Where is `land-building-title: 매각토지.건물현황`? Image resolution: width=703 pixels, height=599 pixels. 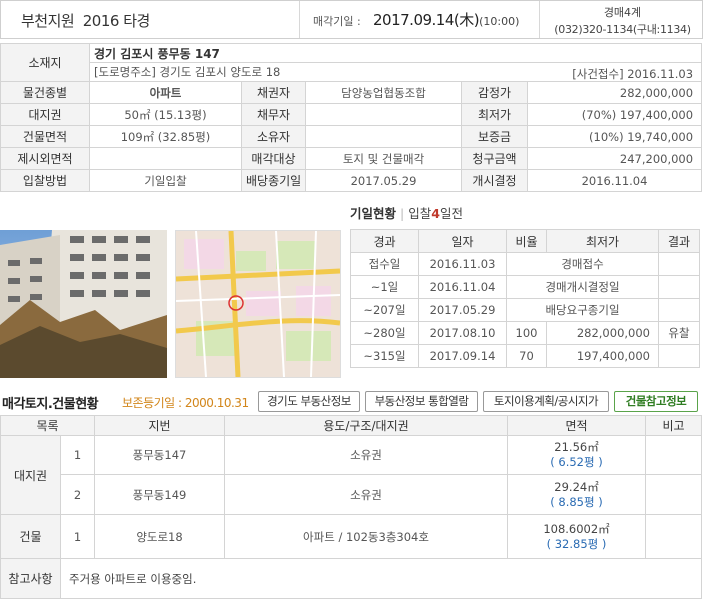 land-building-title: 매각토지.건물현황 is located at coordinates (50, 404).